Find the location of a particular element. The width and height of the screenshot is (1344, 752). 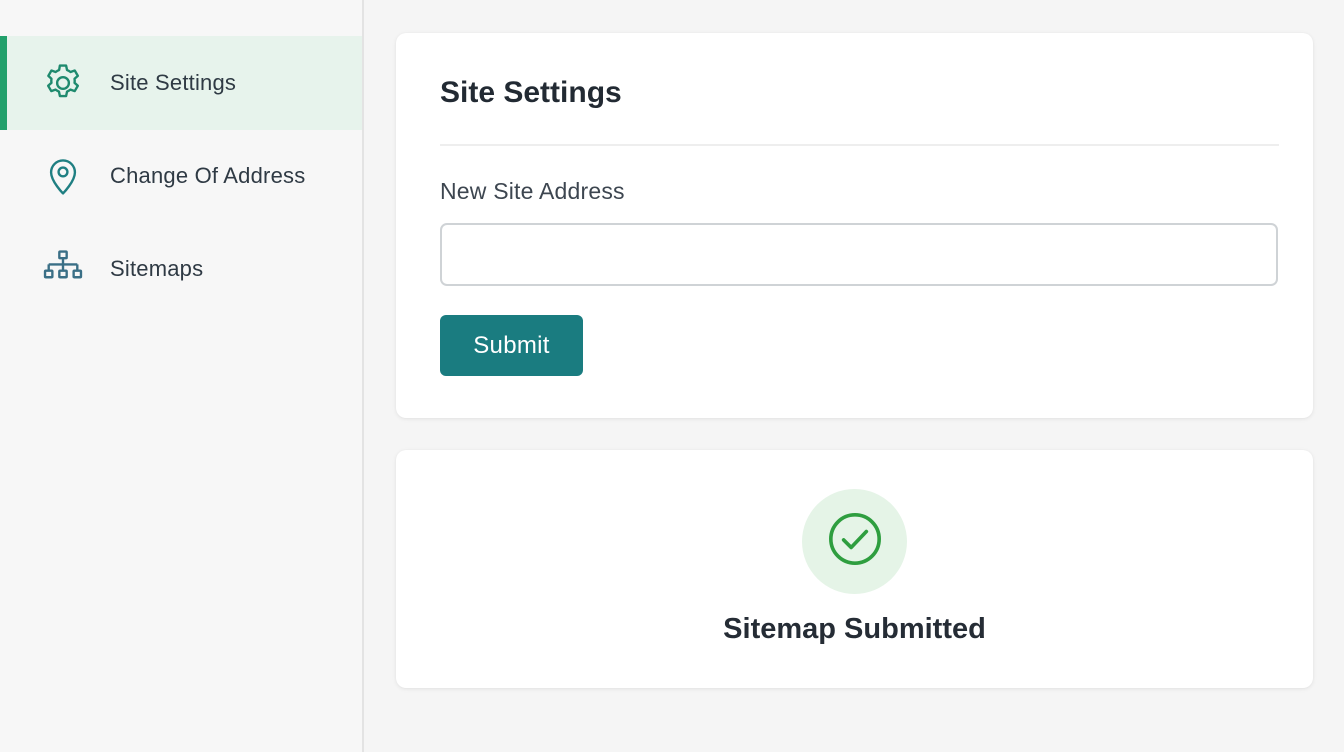

new-site-address-input is located at coordinates (859, 254).